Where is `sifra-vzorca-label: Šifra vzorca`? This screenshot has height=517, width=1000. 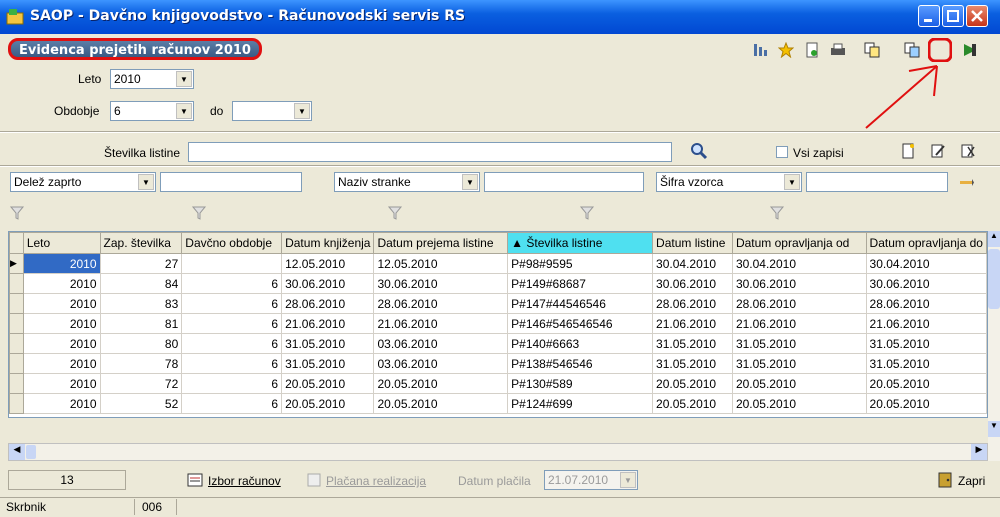
sifra-vzorca-label: Šifra vzorca is located at coordinates (692, 182).